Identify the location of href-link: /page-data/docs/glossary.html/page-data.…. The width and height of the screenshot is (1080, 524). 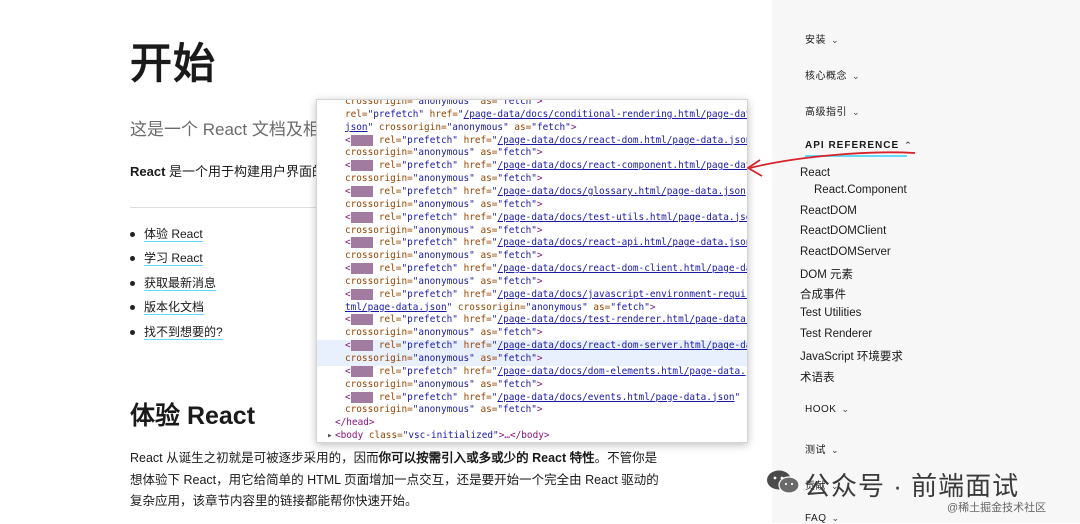
(621, 191).